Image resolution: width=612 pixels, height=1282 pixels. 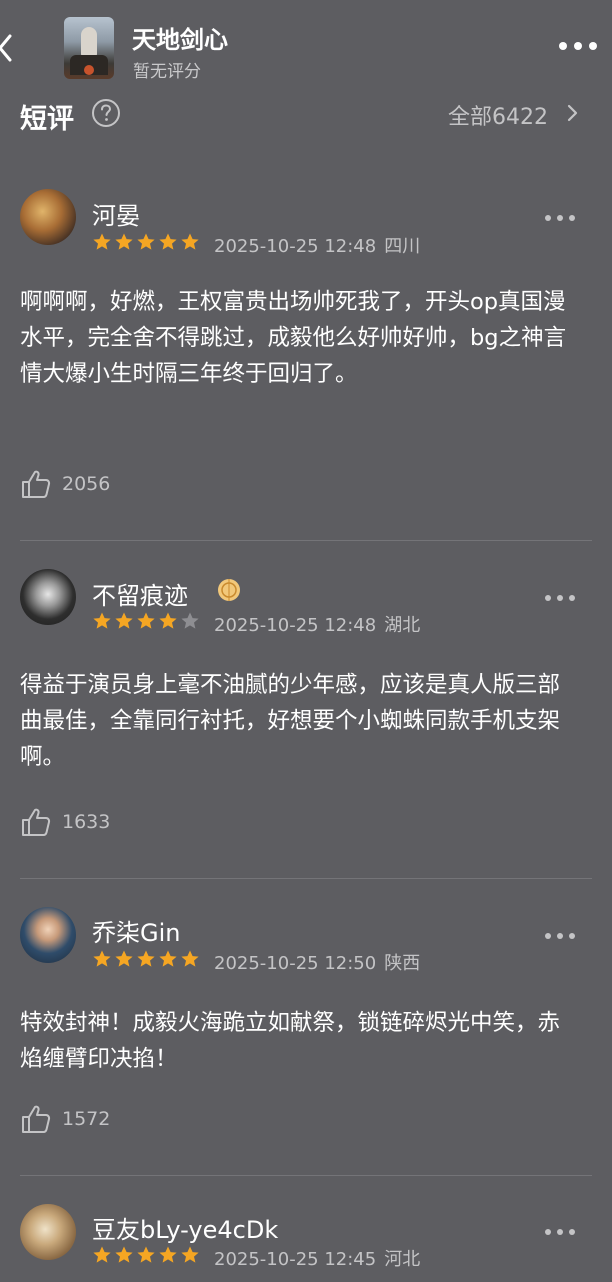 What do you see at coordinates (47, 119) in the screenshot?
I see `section-title: 短评` at bounding box center [47, 119].